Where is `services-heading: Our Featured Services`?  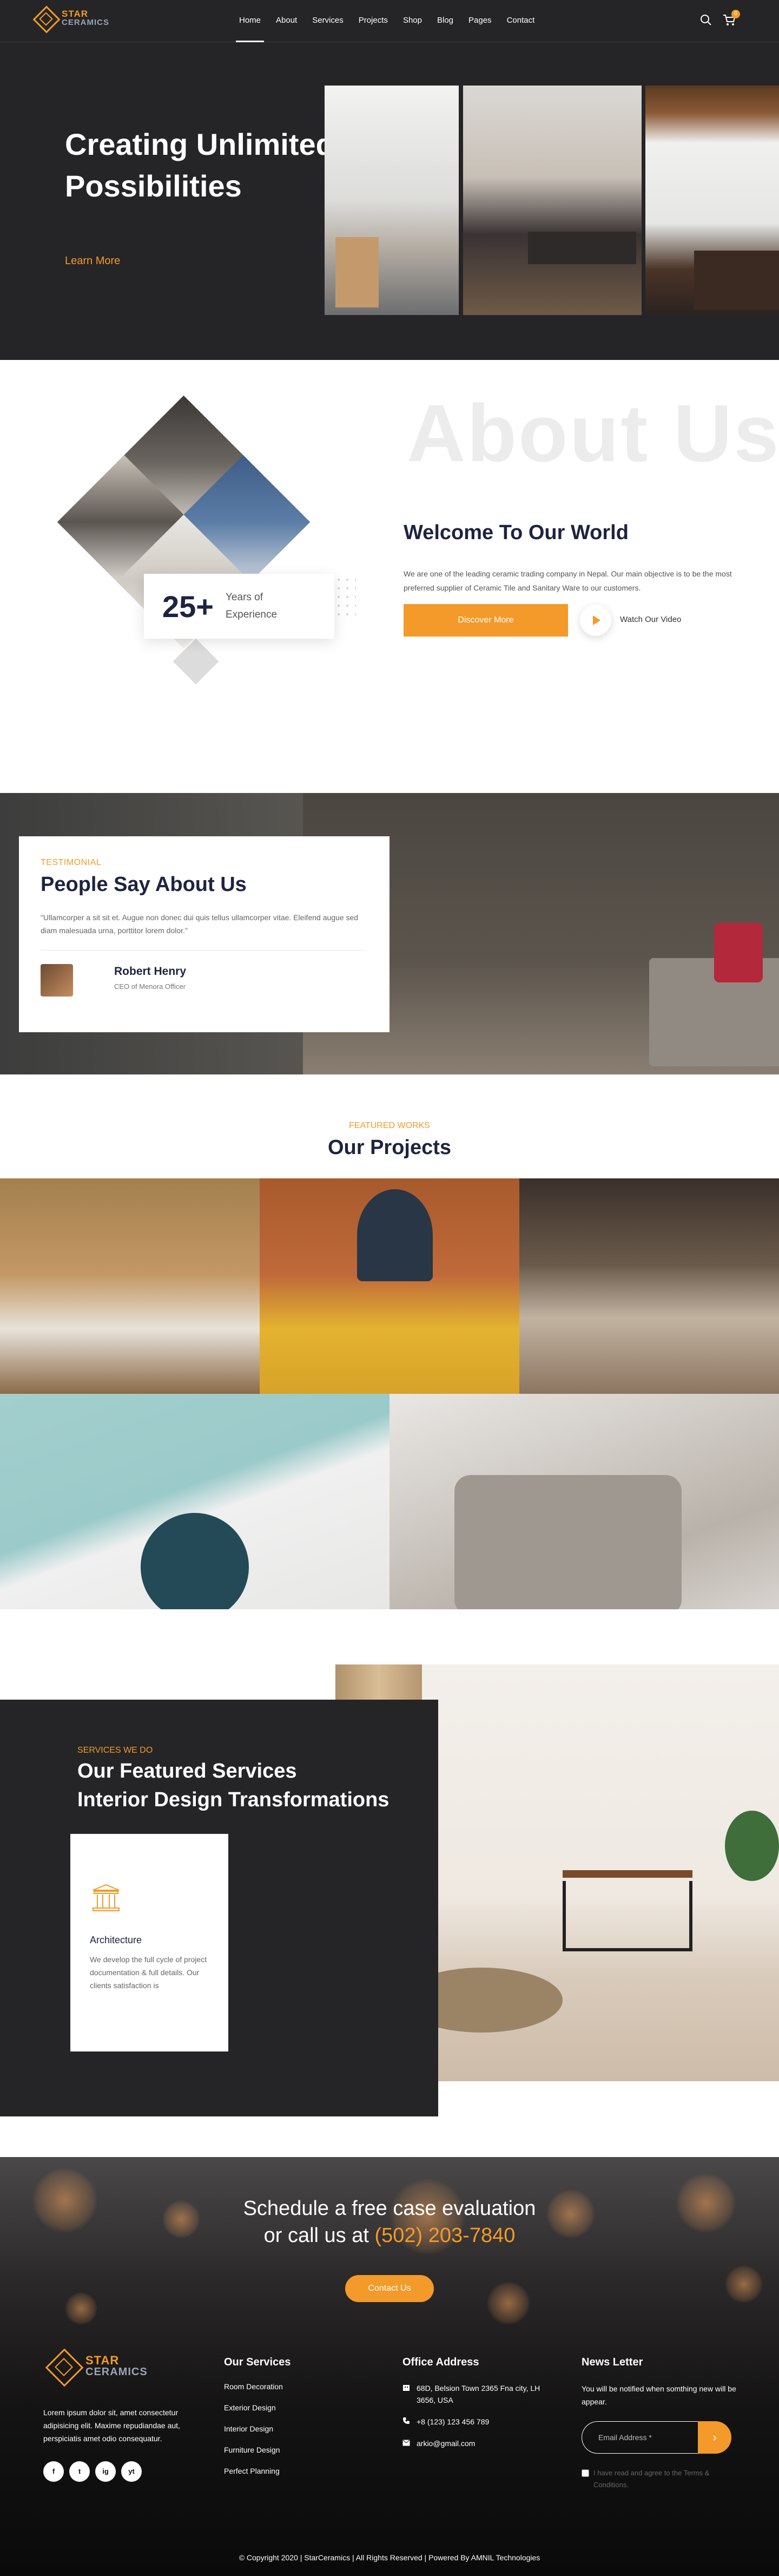 services-heading: Our Featured Services is located at coordinates (187, 1771).